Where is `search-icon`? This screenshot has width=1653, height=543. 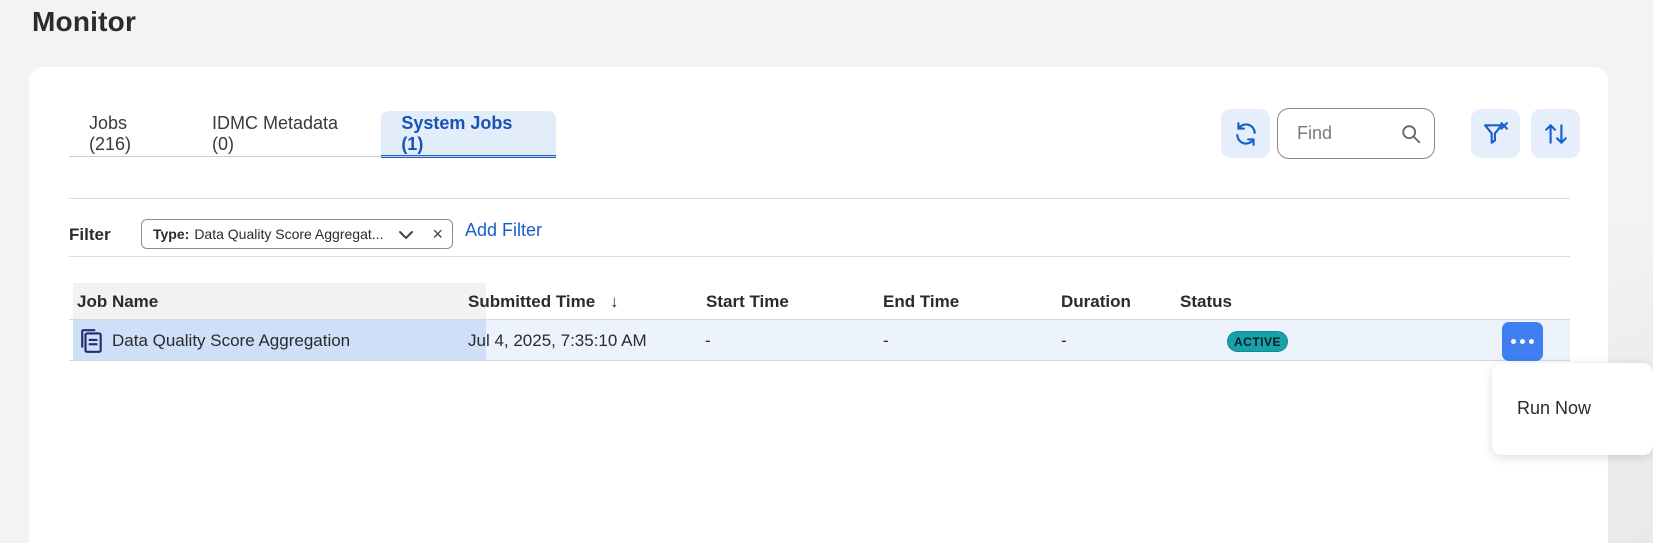
search-icon is located at coordinates (1411, 134).